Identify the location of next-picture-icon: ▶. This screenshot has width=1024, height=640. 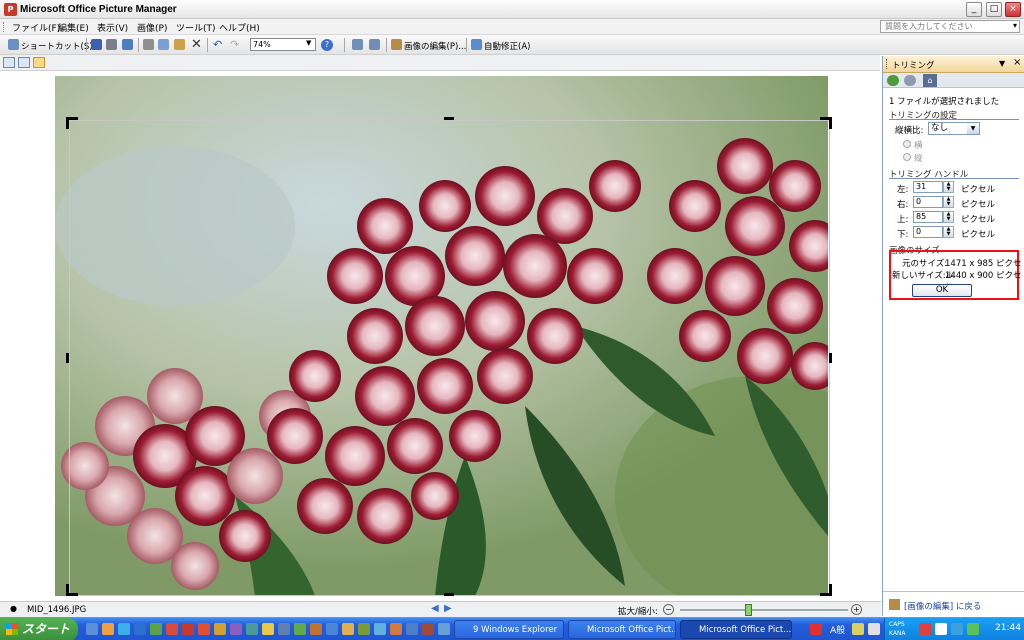
(448, 608).